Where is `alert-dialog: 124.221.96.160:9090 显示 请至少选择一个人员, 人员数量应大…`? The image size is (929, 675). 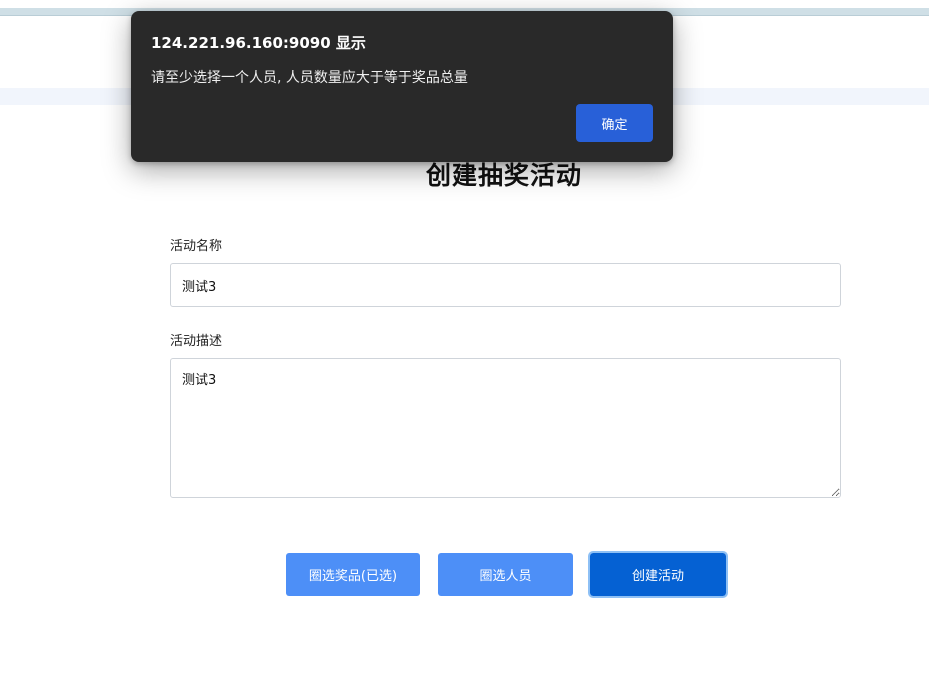 alert-dialog: 124.221.96.160:9090 显示 请至少选择一个人员, 人员数量应大… is located at coordinates (402, 86).